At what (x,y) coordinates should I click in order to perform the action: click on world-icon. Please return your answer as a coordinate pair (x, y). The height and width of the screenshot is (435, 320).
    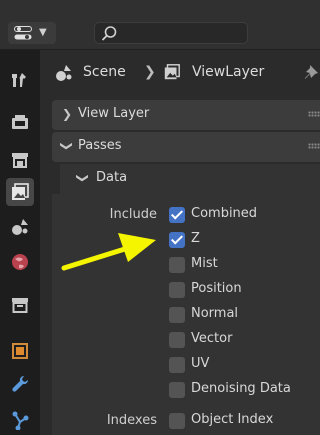
    Looking at the image, I should click on (20, 262).